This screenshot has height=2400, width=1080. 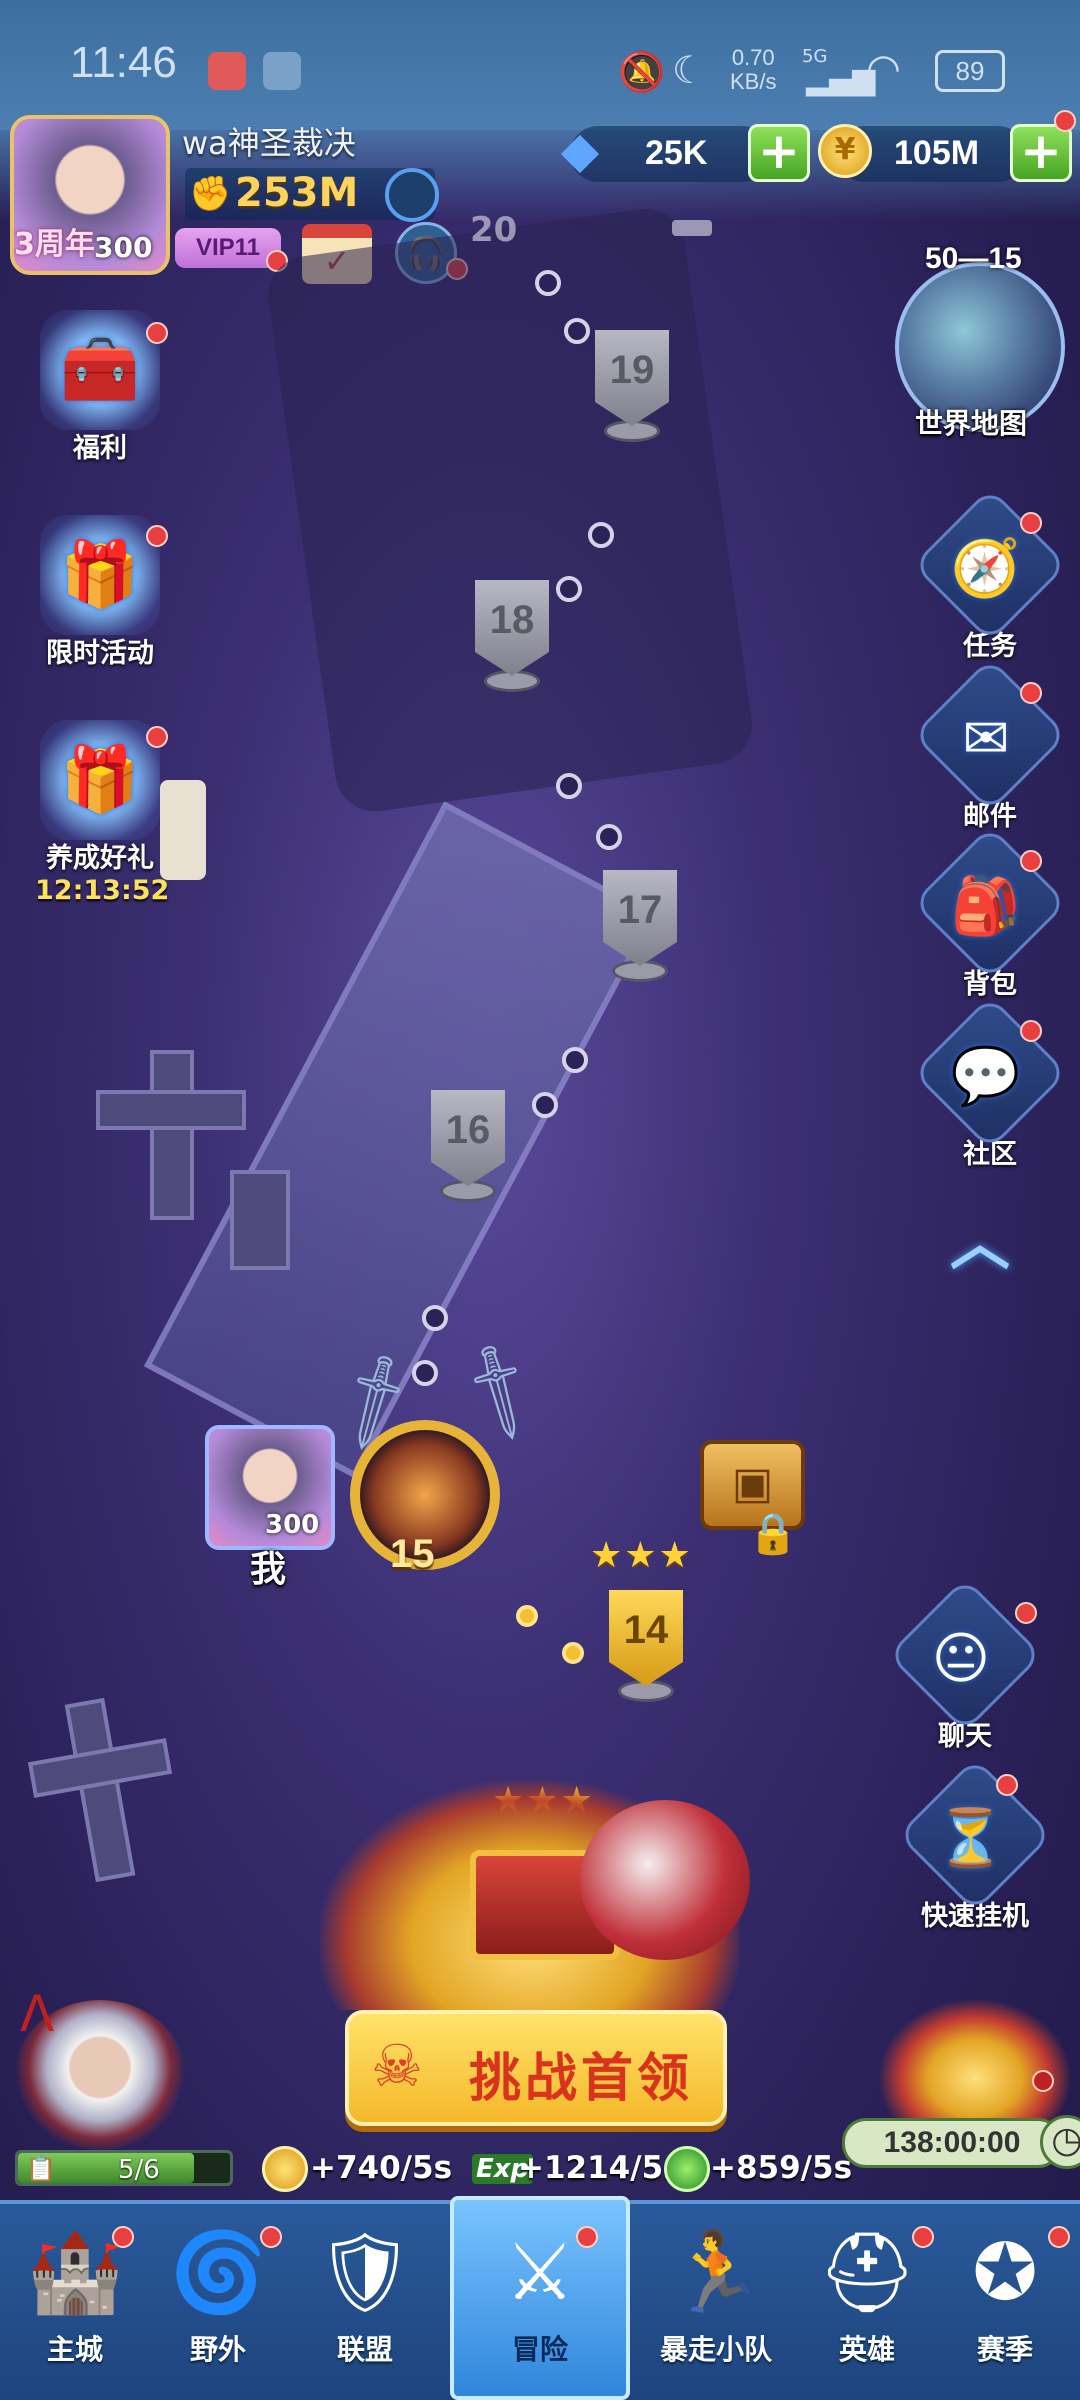 What do you see at coordinates (1026, 1613) in the screenshot?
I see `chat-notification-dot` at bounding box center [1026, 1613].